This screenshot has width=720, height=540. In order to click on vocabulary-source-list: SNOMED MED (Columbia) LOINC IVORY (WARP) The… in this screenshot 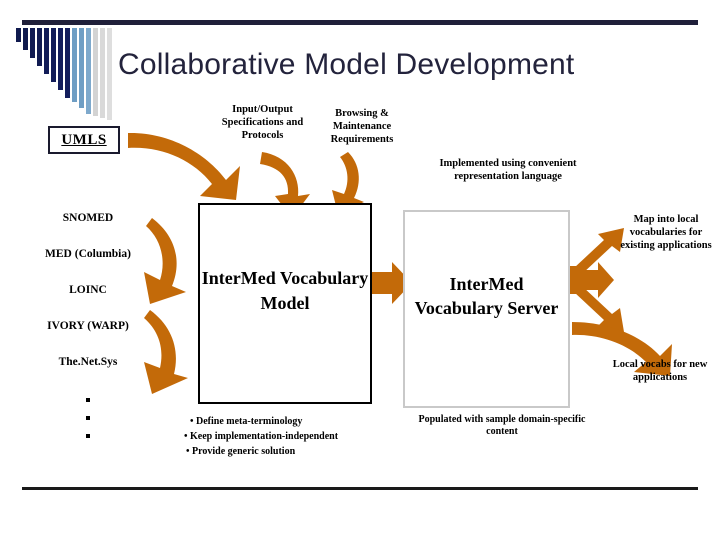, I will do `click(88, 302)`.